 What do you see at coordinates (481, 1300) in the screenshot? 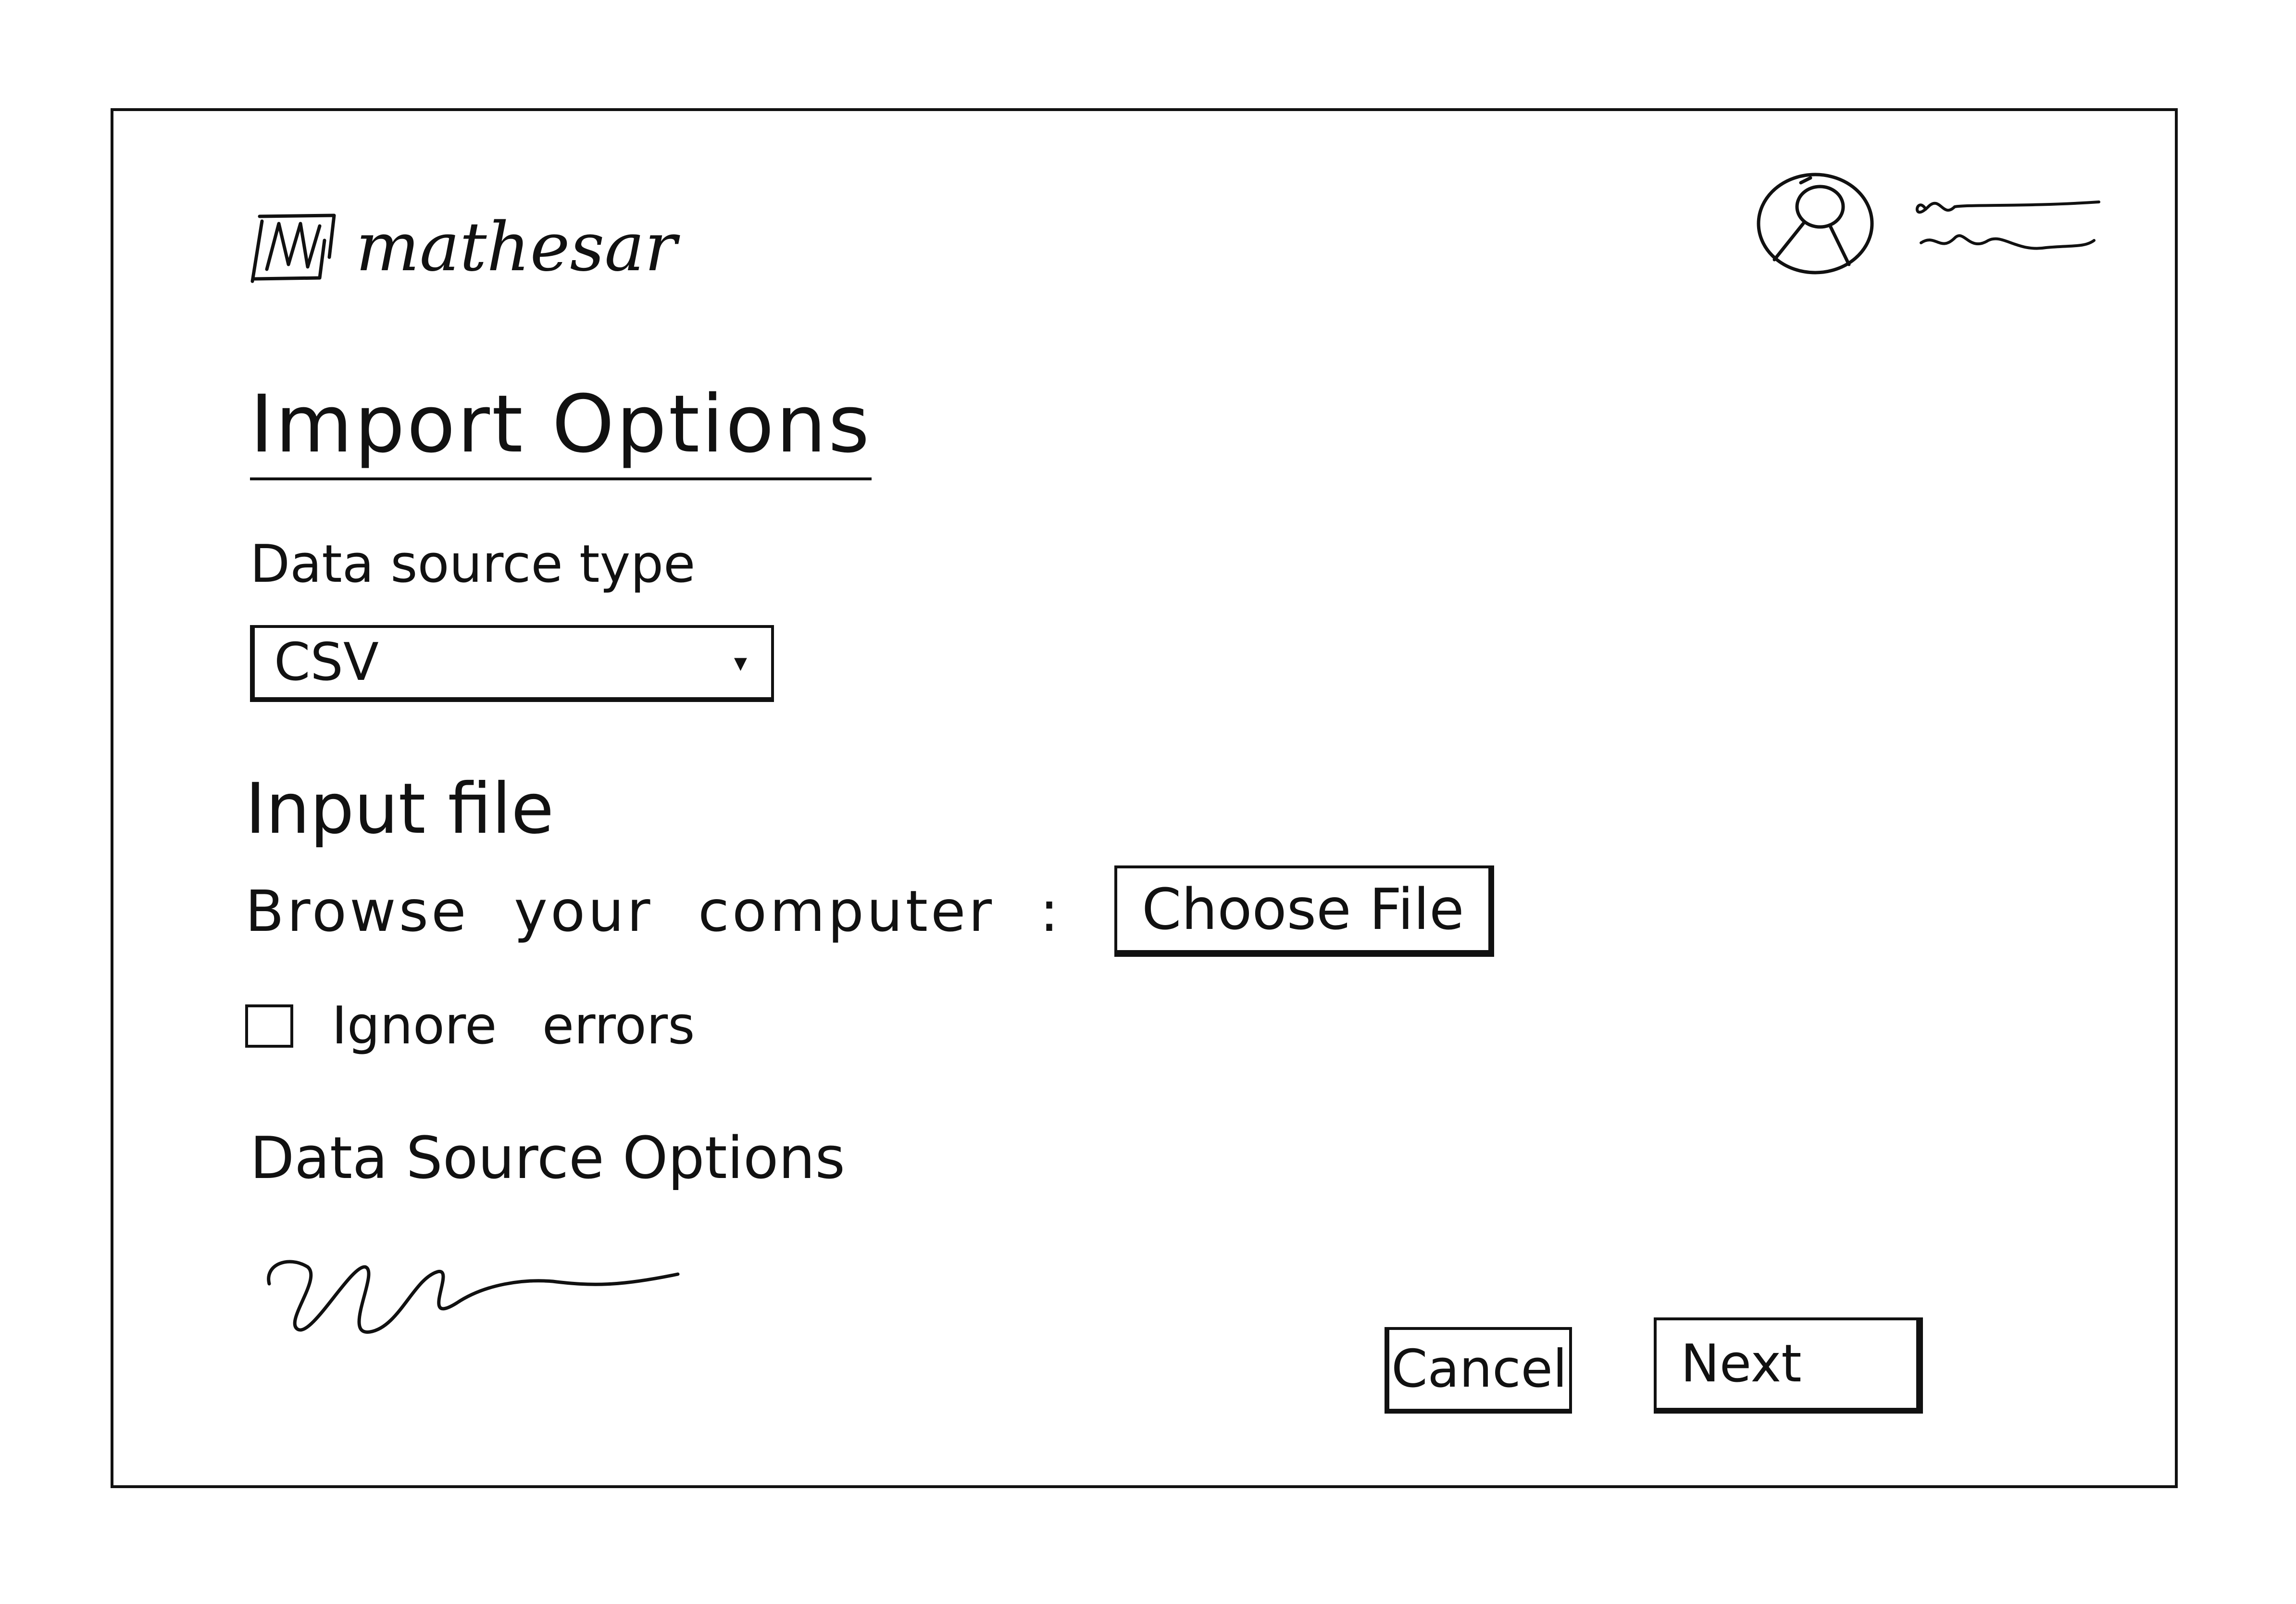
I see `data-source-options-scribble` at bounding box center [481, 1300].